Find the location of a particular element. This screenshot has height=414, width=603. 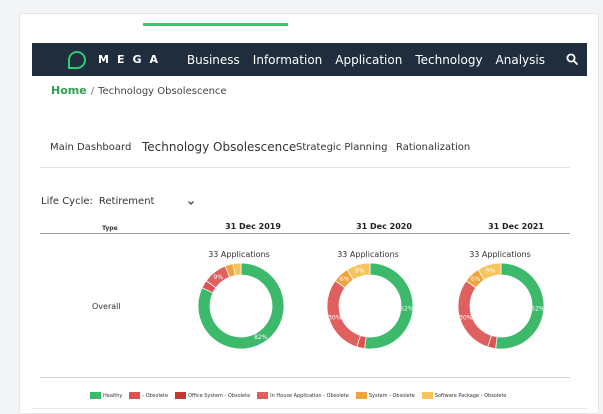

legend-item: Healthy is located at coordinates (106, 395).